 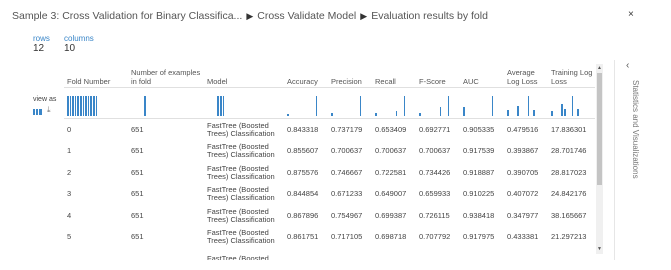 I want to click on table-cell: 0.722581, so click(x=391, y=172).